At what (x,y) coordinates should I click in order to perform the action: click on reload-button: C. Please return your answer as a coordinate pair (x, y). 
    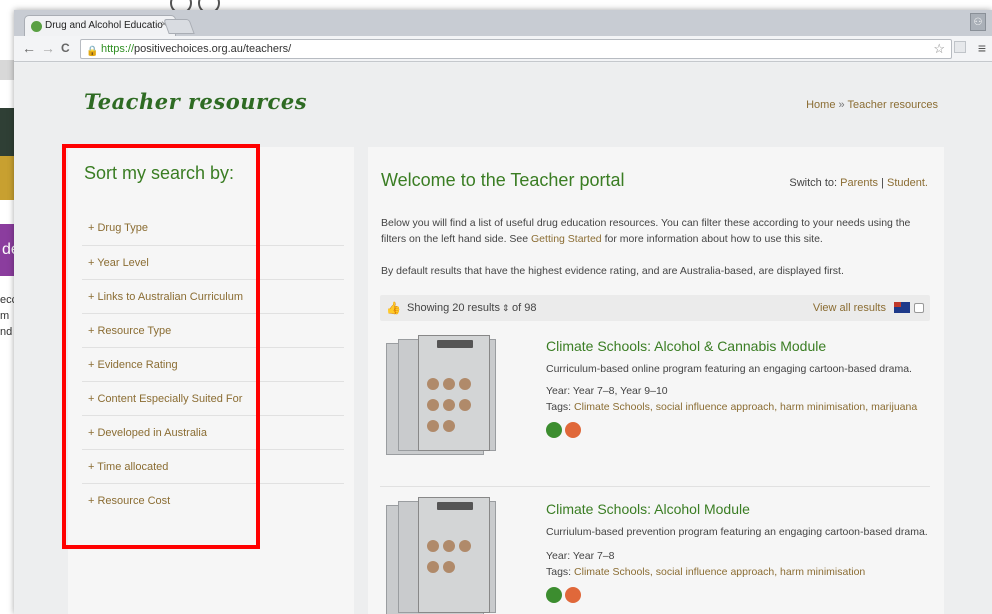
    Looking at the image, I should click on (65, 48).